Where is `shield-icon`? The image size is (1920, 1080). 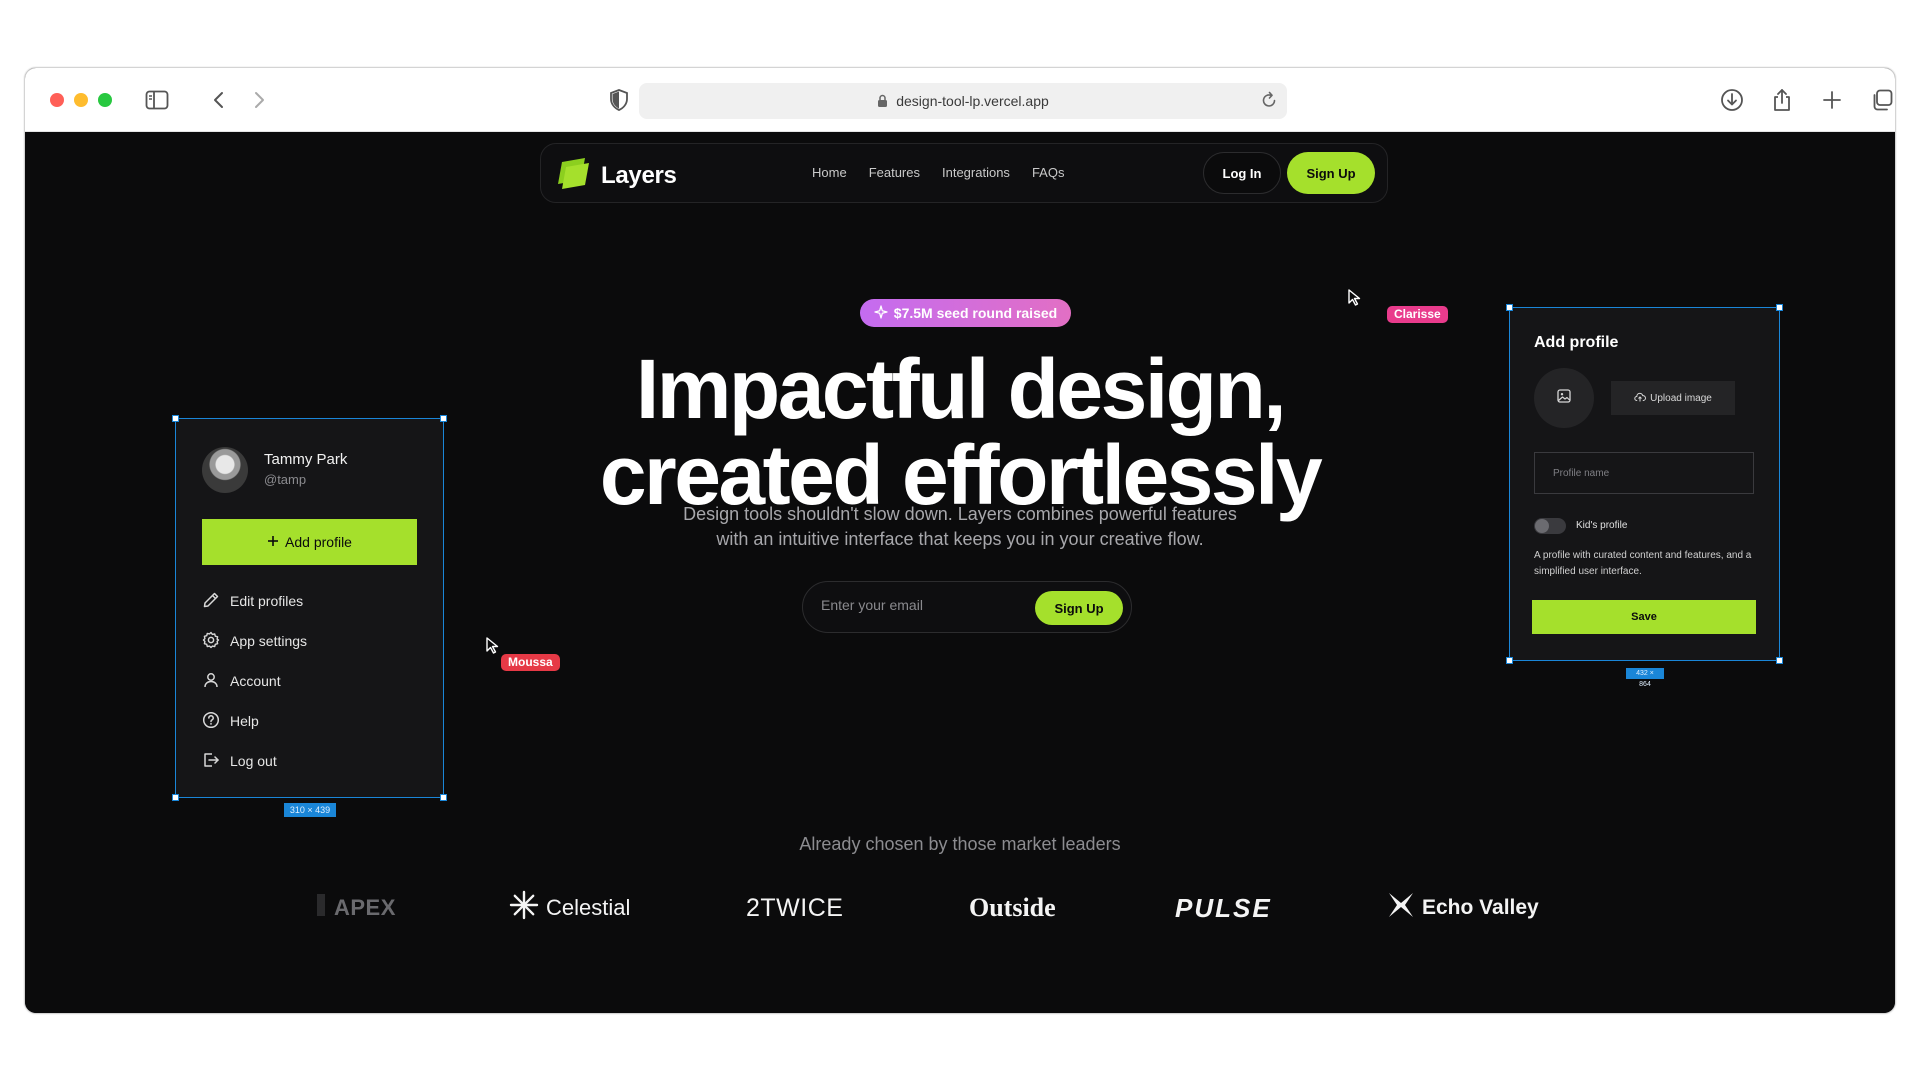 shield-icon is located at coordinates (619, 100).